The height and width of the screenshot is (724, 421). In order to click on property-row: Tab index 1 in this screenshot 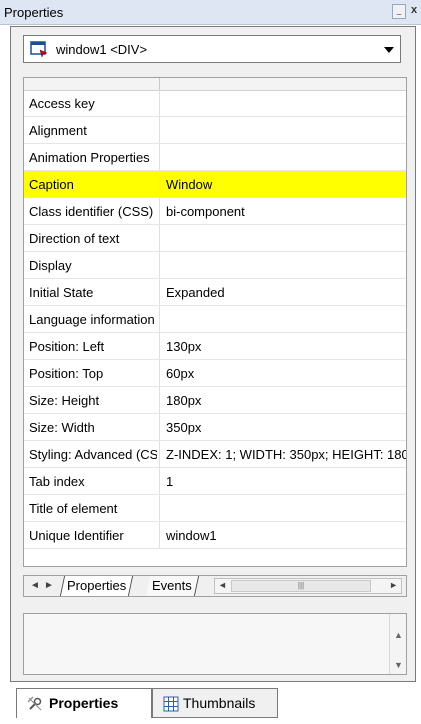, I will do `click(215, 481)`.